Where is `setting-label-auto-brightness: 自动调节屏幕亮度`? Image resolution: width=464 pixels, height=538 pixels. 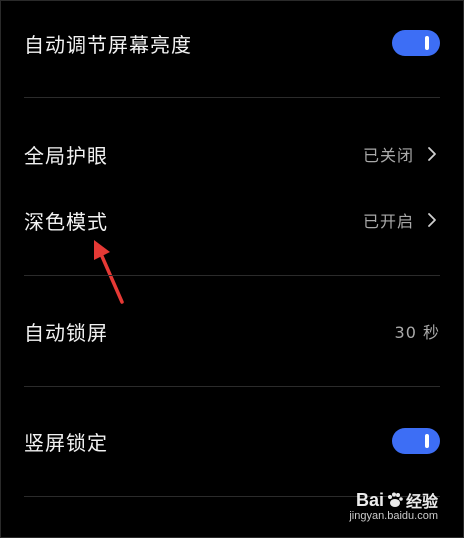
setting-label-auto-brightness: 自动调节屏幕亮度 is located at coordinates (108, 44).